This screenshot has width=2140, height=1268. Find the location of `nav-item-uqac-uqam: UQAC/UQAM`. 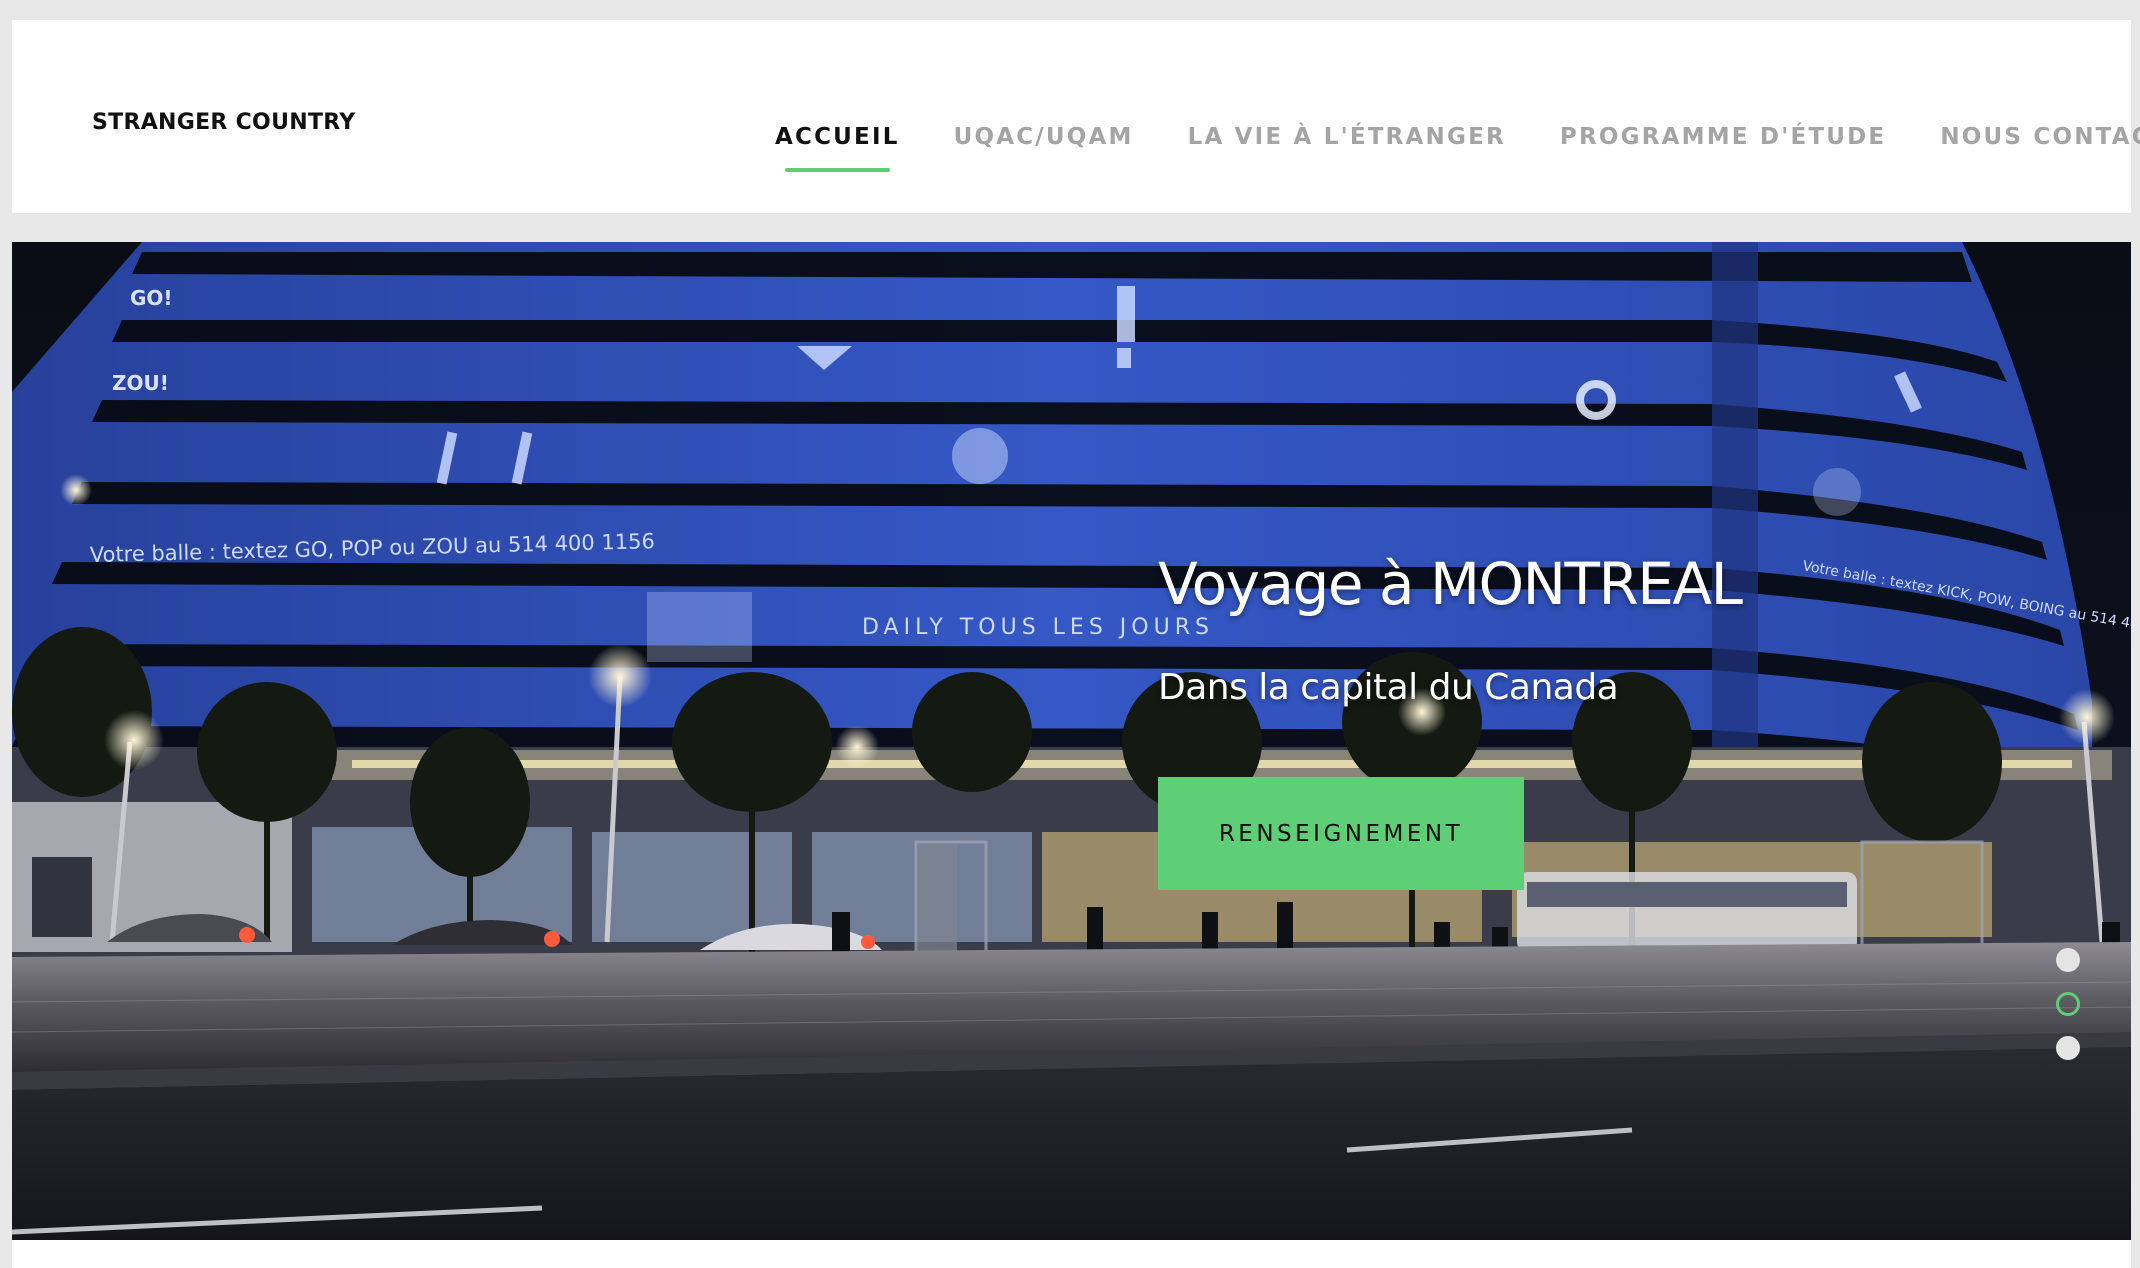

nav-item-uqac-uqam: UQAC/UQAM is located at coordinates (1044, 137).